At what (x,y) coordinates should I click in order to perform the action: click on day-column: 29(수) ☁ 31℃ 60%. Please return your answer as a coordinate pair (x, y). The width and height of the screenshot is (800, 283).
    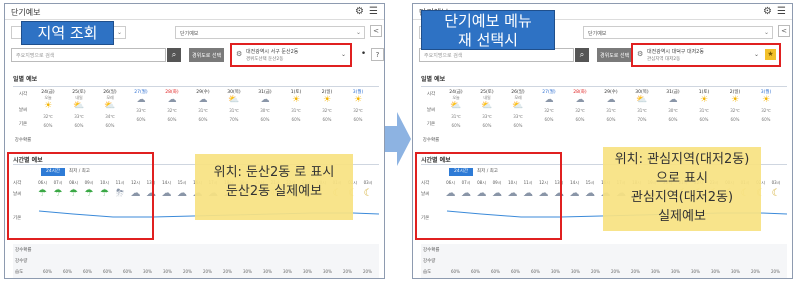
    Looking at the image, I should click on (203, 105).